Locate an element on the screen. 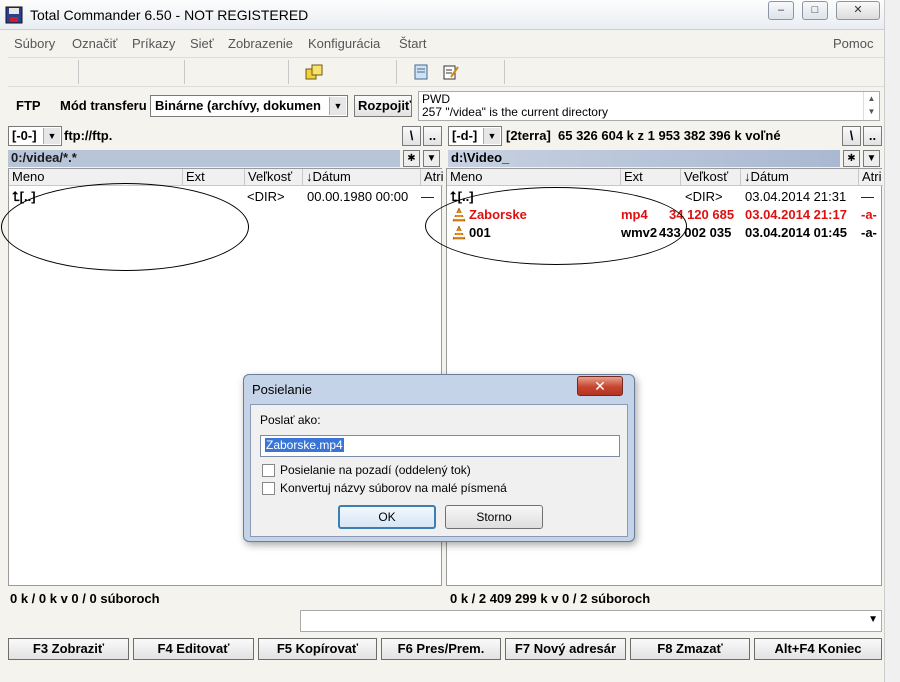  close-icon: ✕ is located at coordinates (600, 386).